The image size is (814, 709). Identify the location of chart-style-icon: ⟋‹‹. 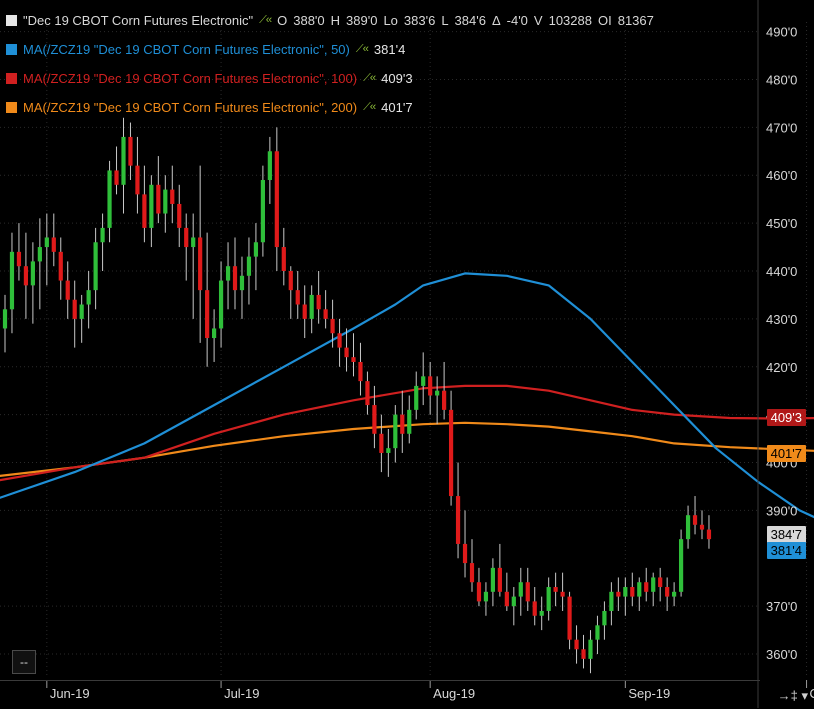
(265, 20).